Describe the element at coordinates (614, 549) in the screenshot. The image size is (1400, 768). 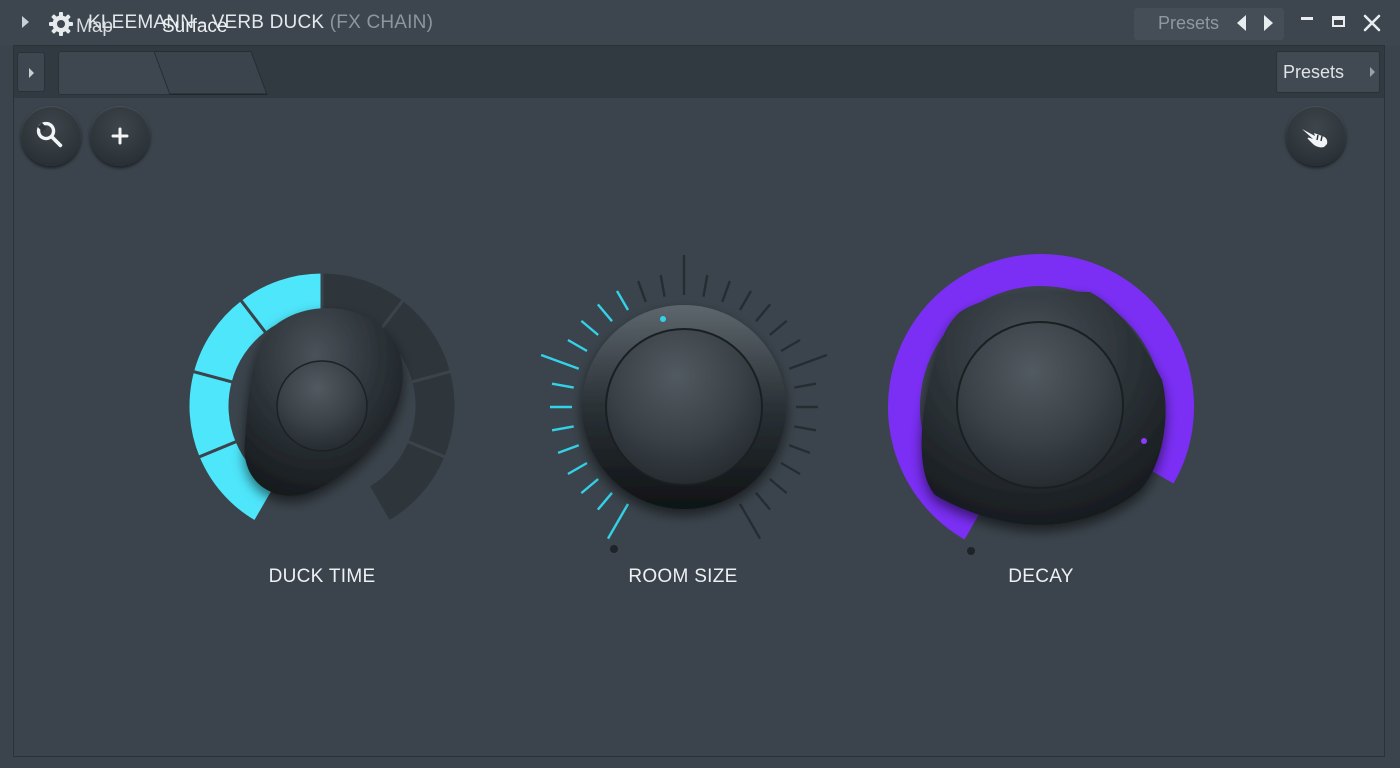
I see `room-size-min-dot` at that location.